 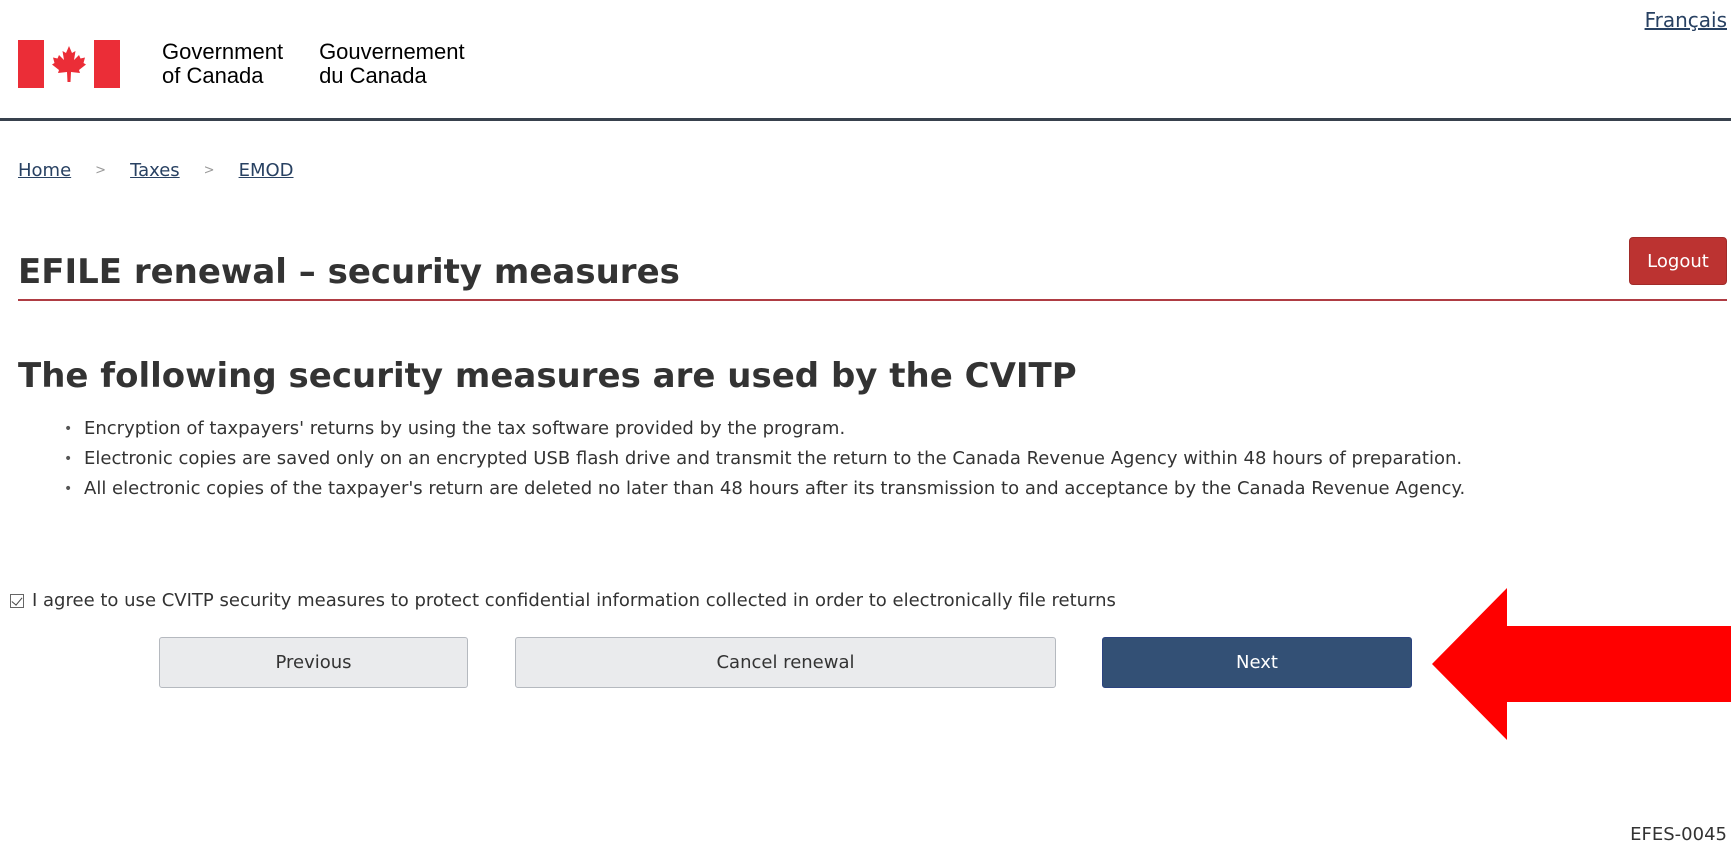 I want to click on signature-en-line1: Government, so click(x=223, y=51).